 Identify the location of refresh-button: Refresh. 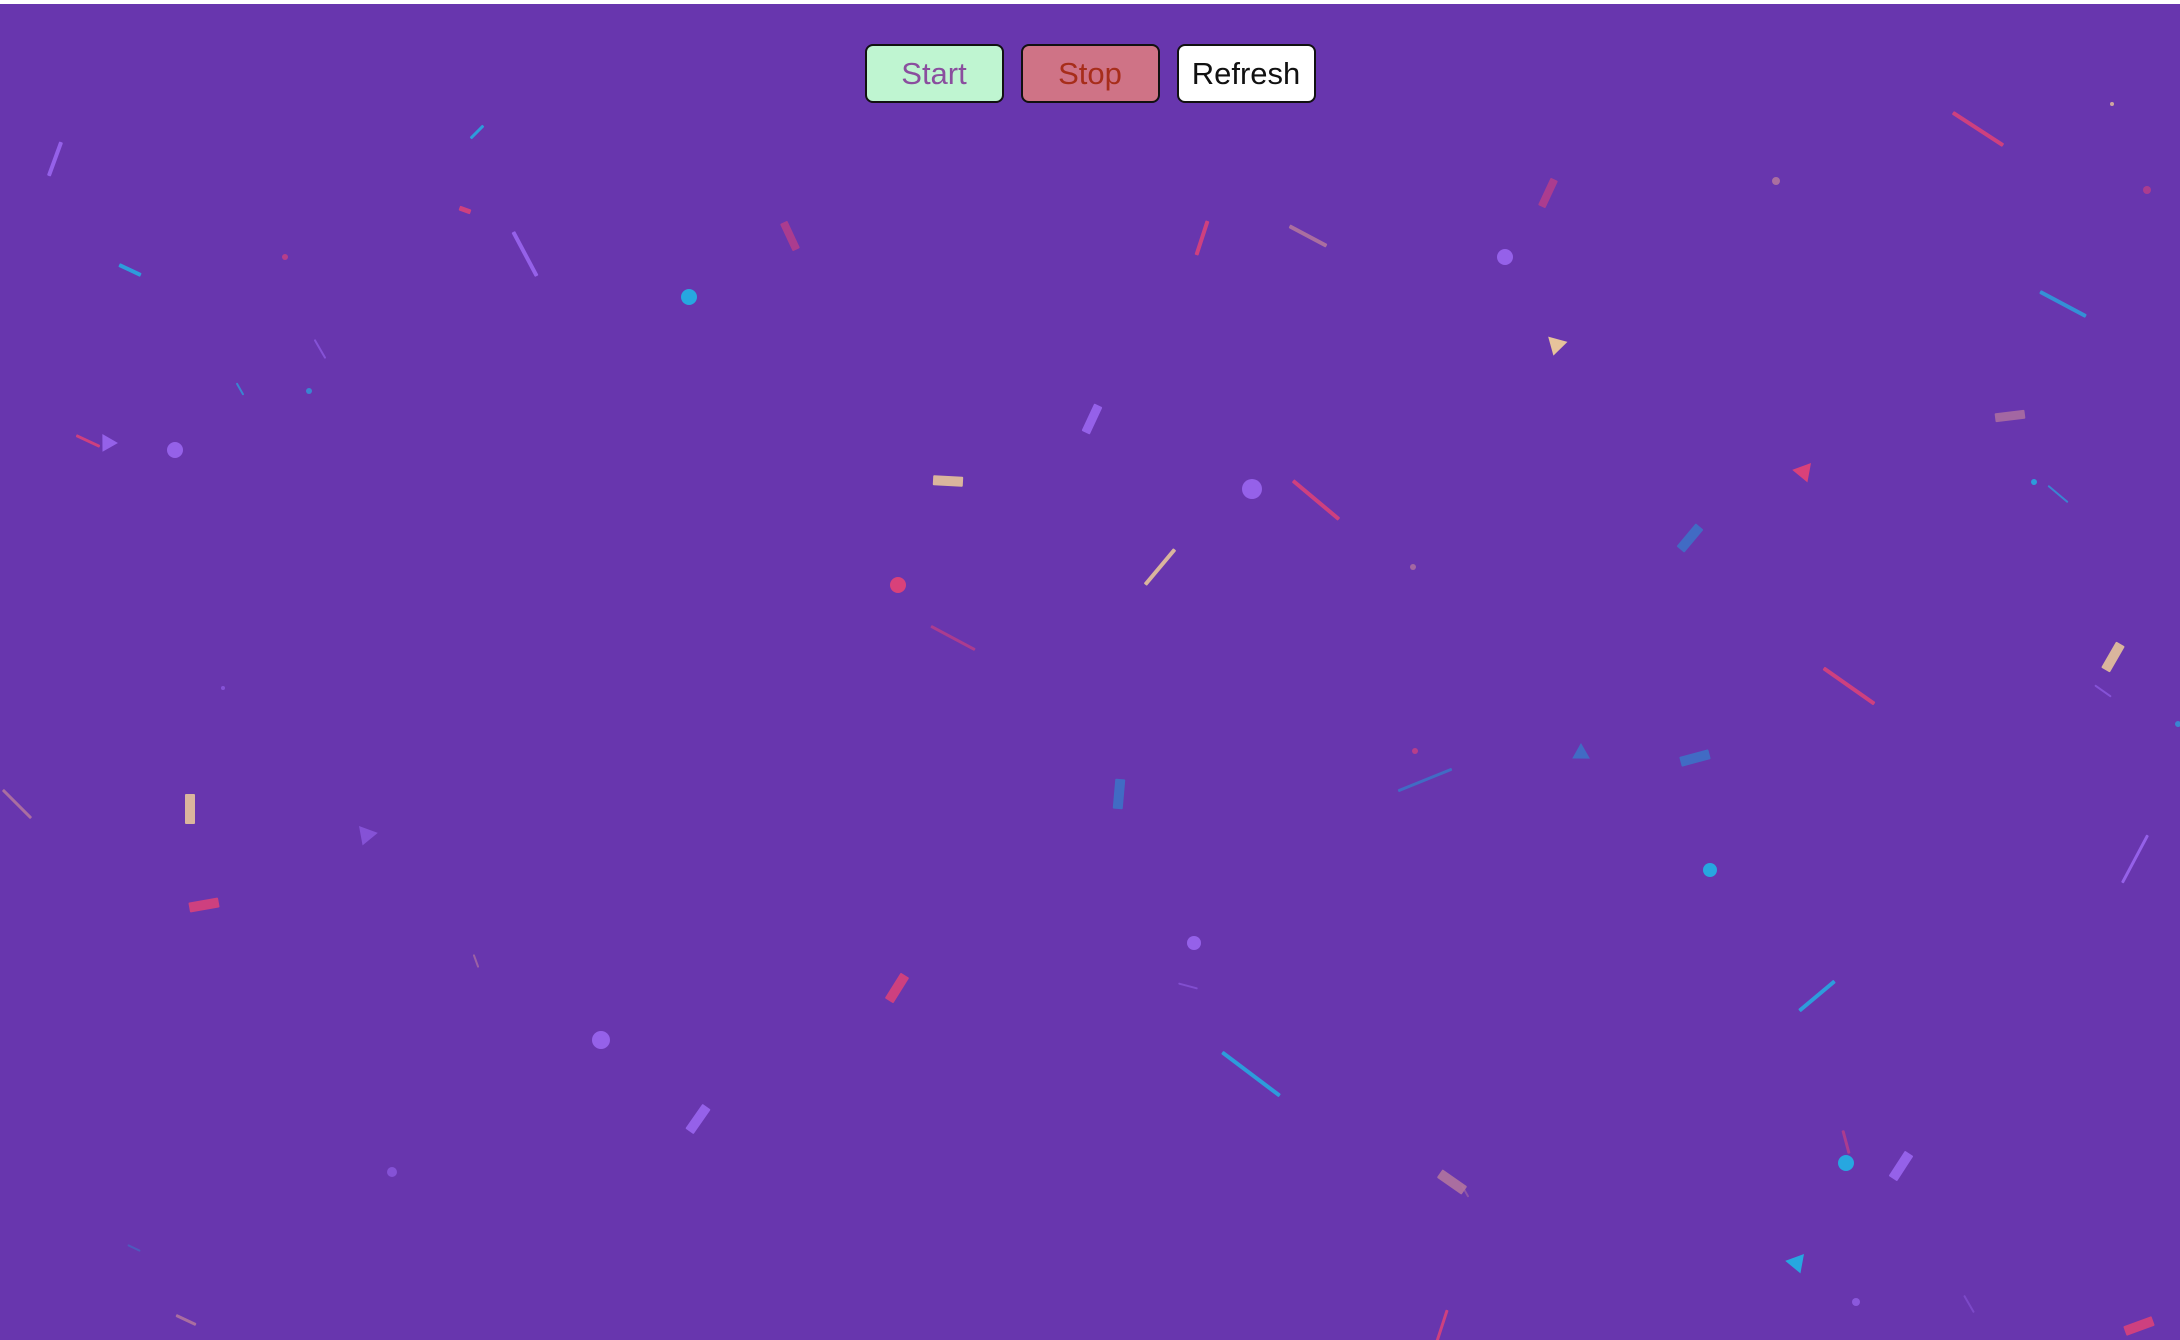
(1246, 73).